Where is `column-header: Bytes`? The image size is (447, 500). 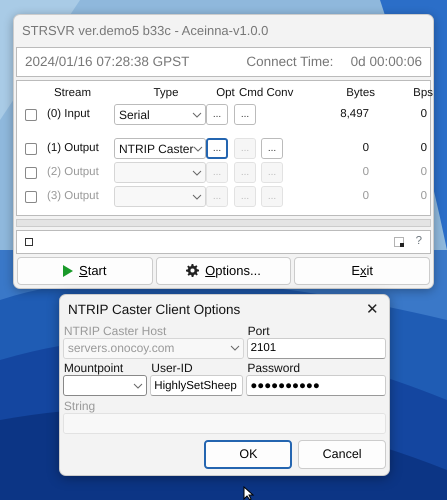
column-header: Bytes is located at coordinates (360, 93).